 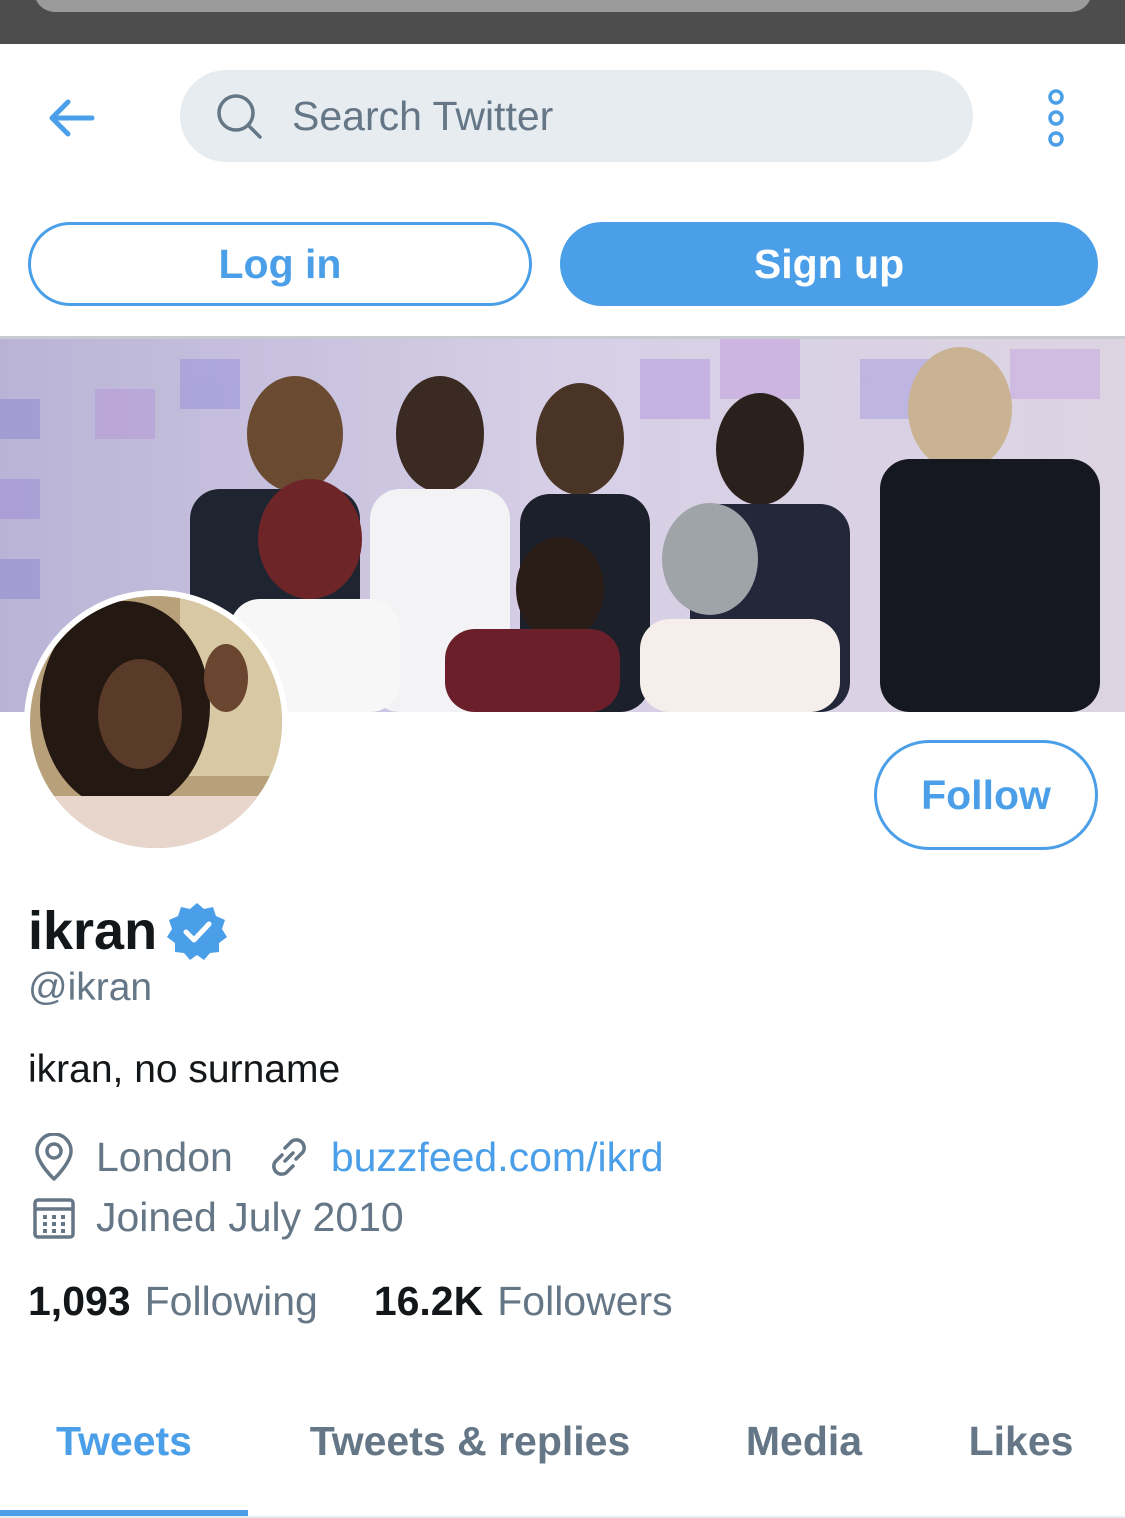 What do you see at coordinates (54, 1217) in the screenshot?
I see `calendar-icon` at bounding box center [54, 1217].